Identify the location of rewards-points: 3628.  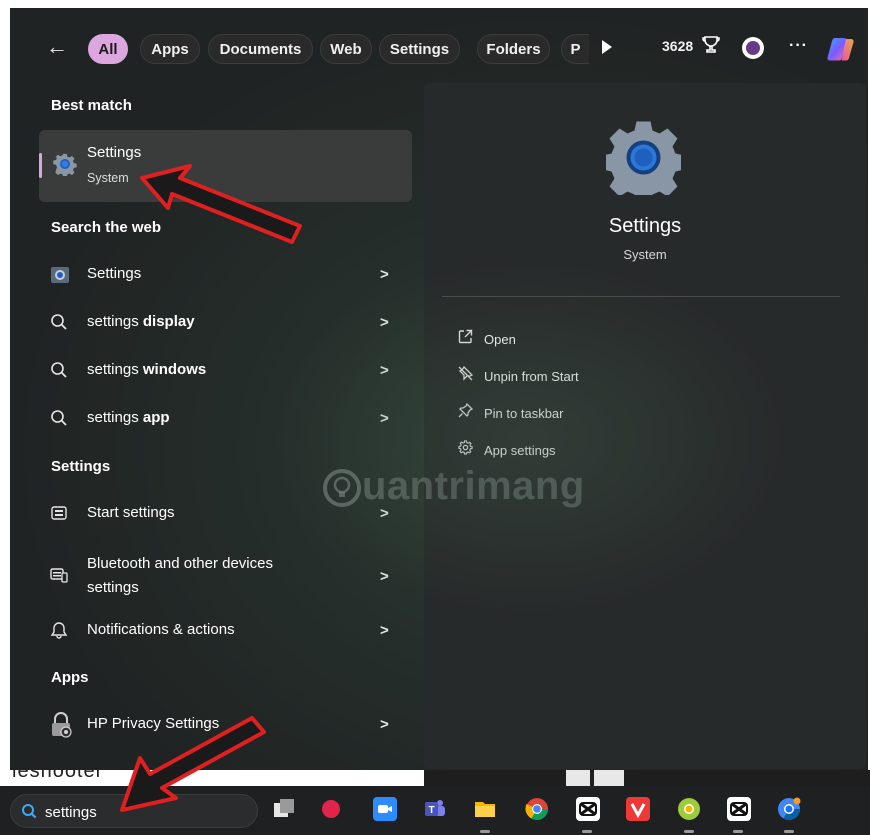
(677, 46).